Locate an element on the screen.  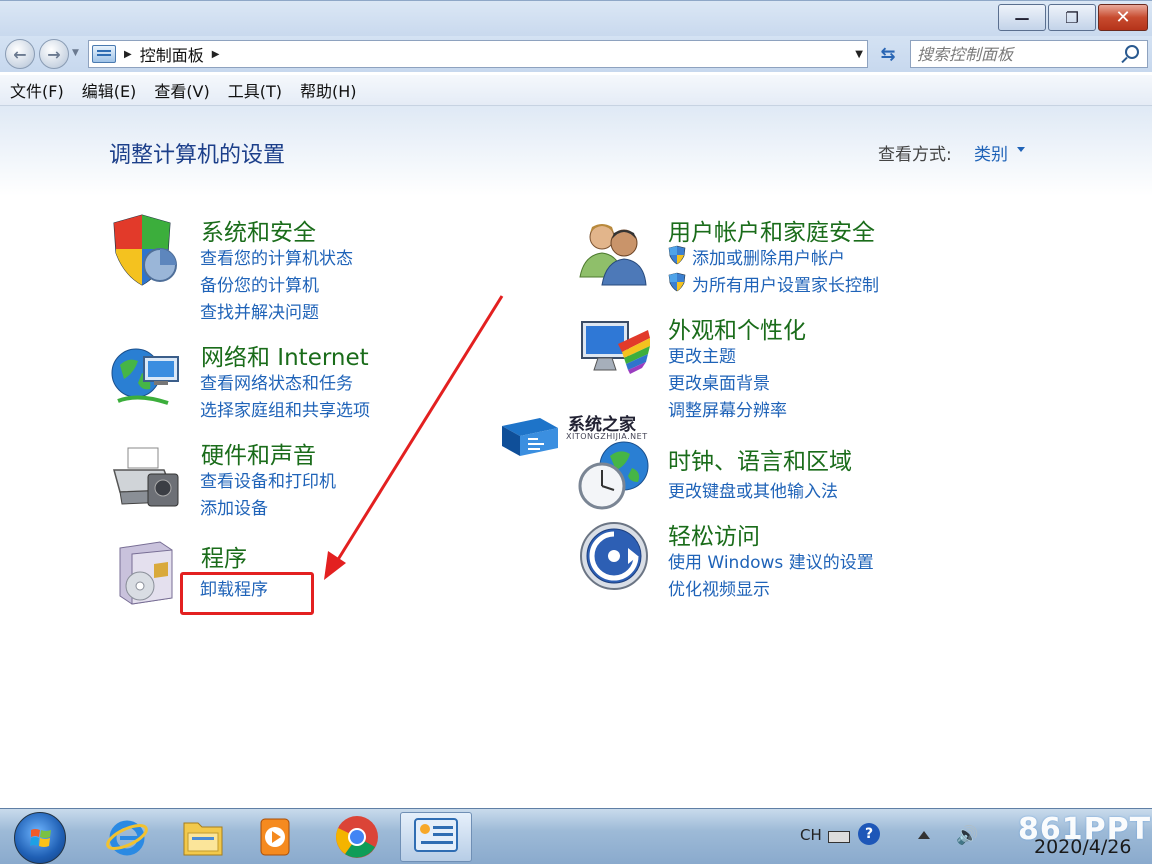
keyboard-icon is located at coordinates (839, 837).